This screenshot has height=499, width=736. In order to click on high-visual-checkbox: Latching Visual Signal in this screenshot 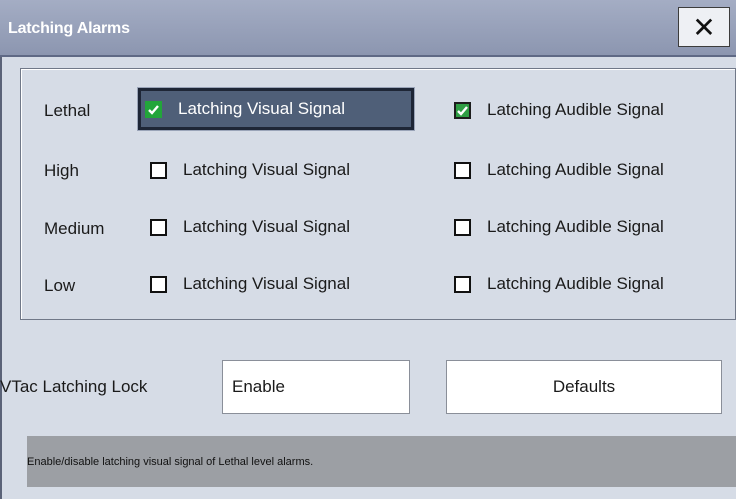, I will do `click(266, 170)`.